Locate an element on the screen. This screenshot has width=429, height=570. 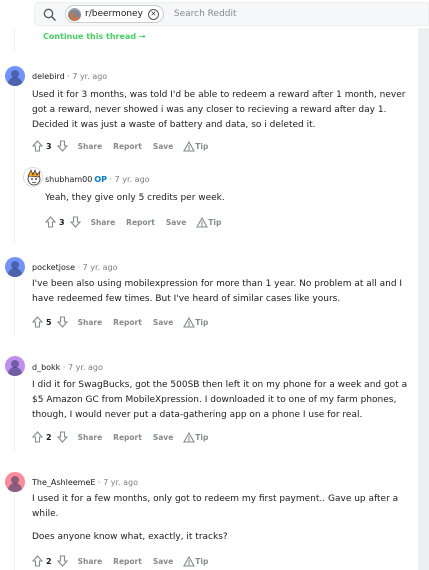
comment-meta: shubham00 OP · 7 yr. ago is located at coordinates (97, 179).